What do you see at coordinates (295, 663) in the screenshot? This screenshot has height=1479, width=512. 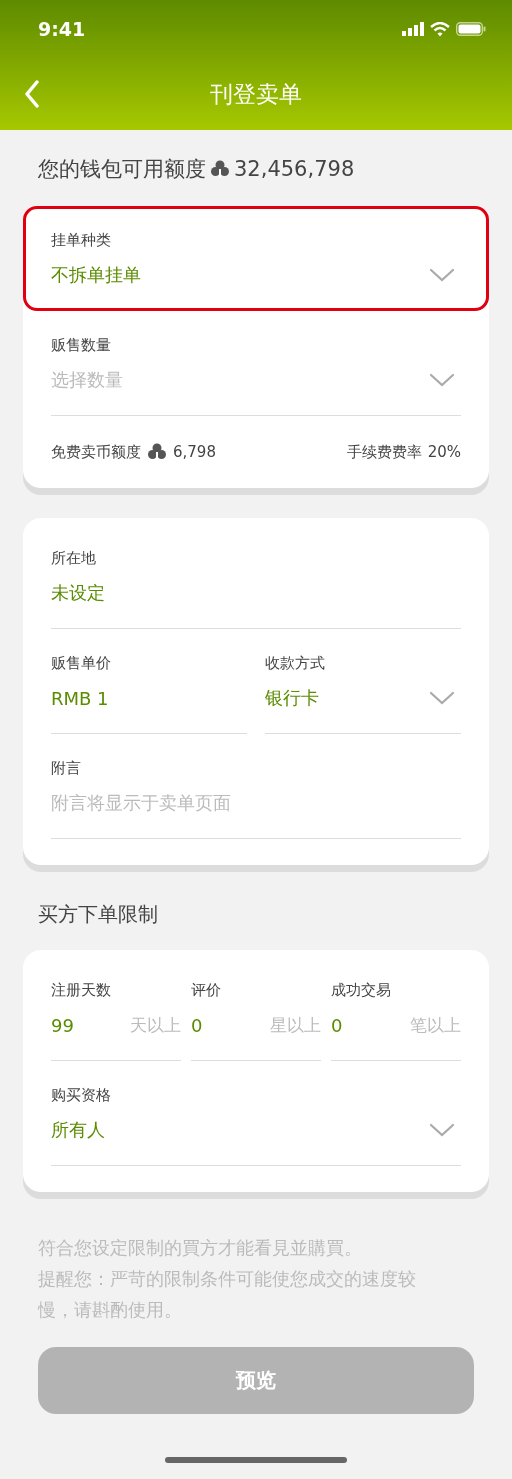 I see `field-label: 收款方式` at bounding box center [295, 663].